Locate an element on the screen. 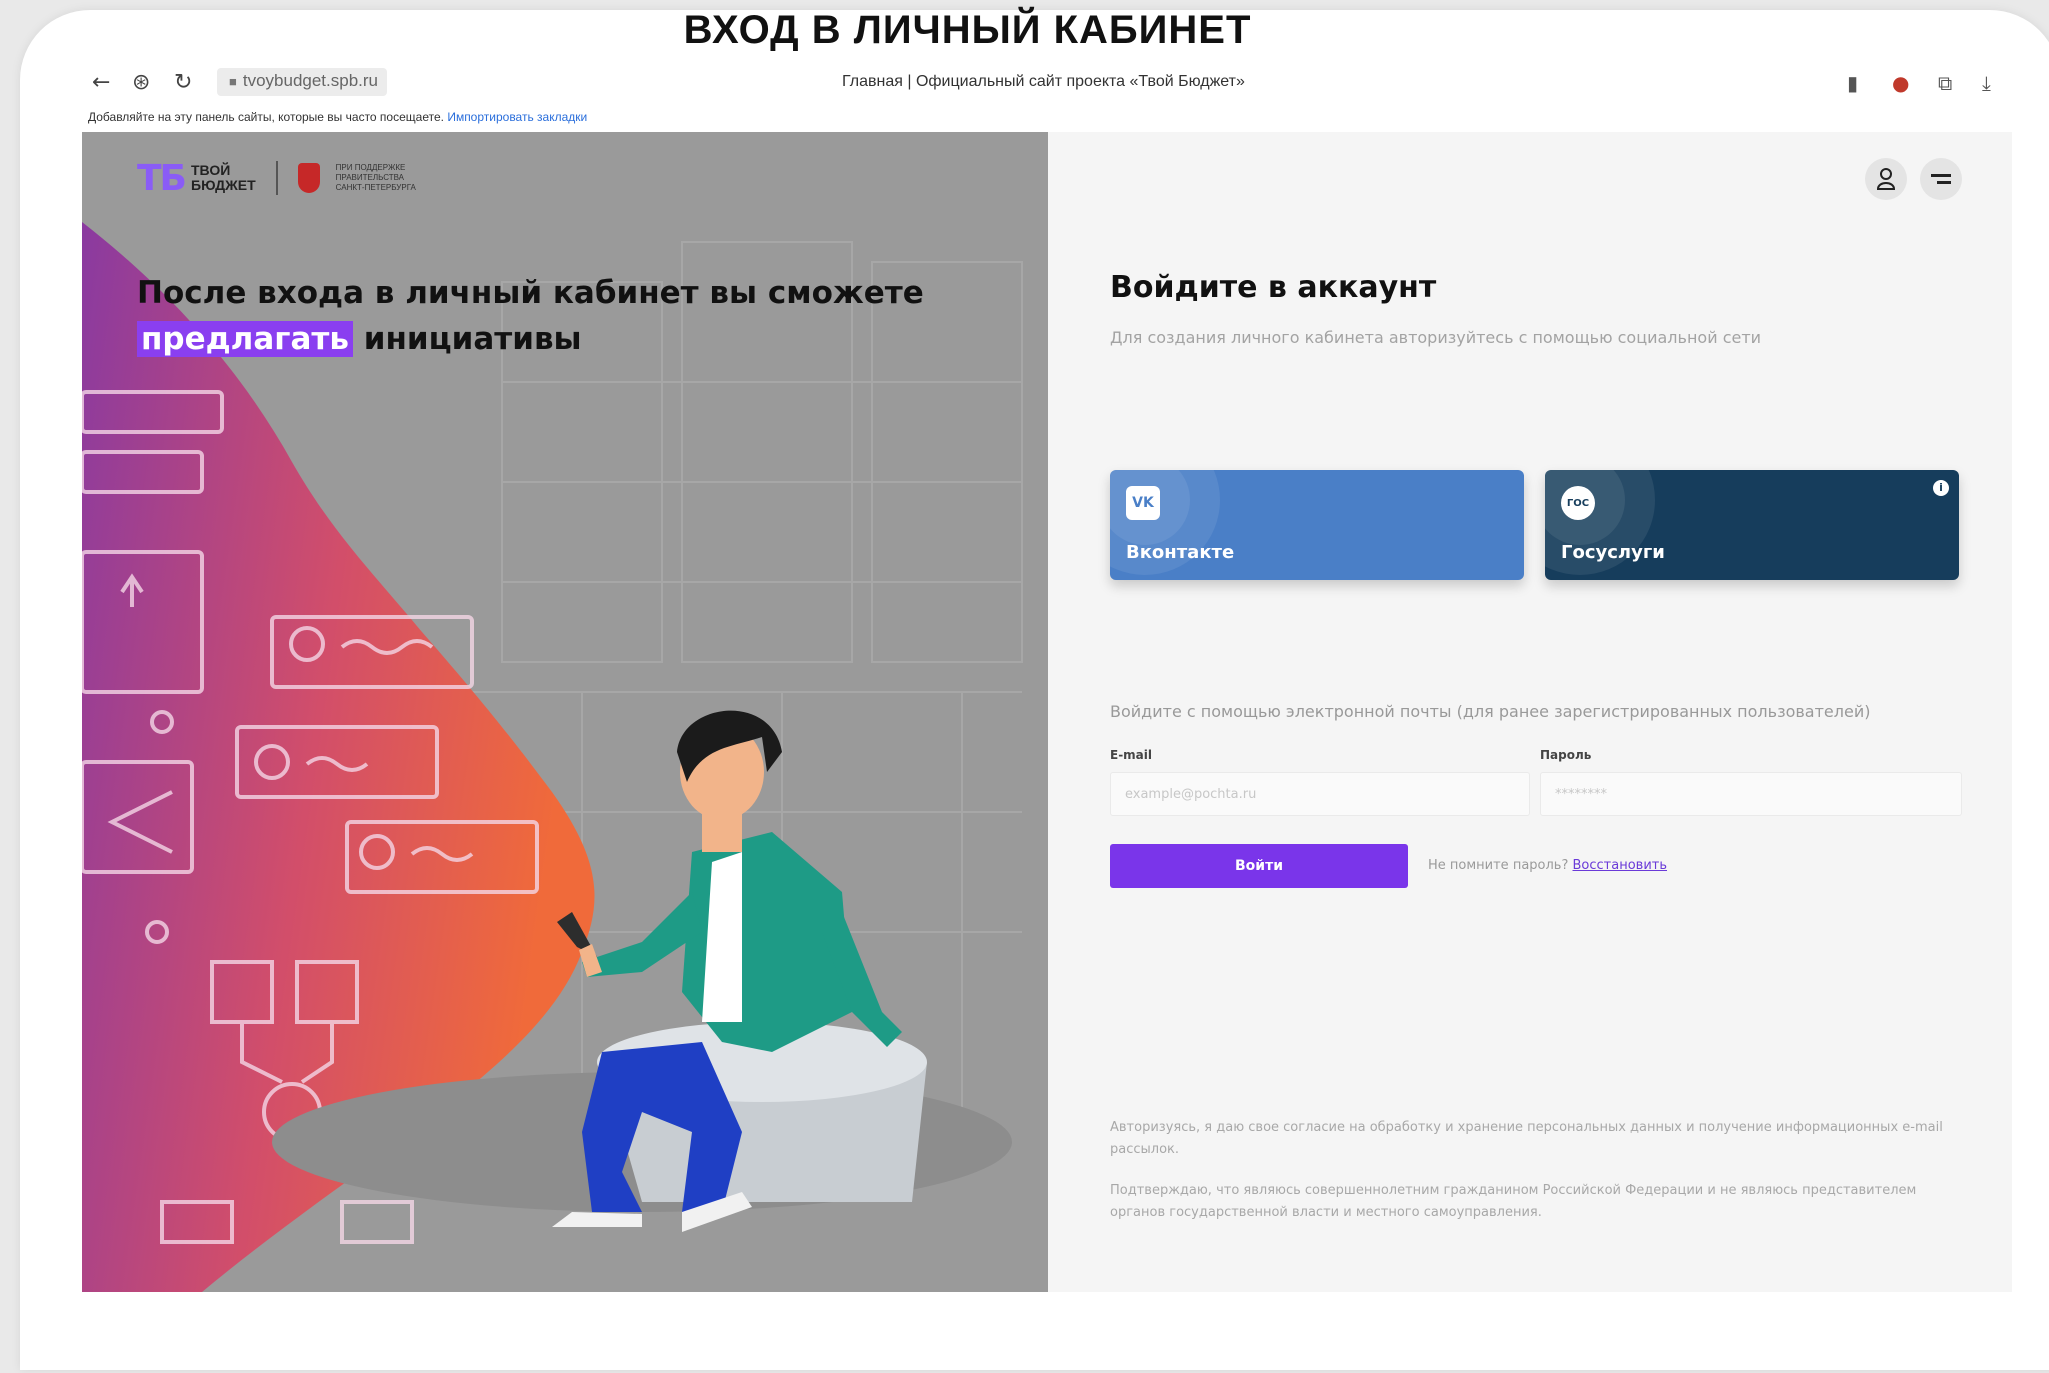 Image resolution: width=2049 pixels, height=1373 pixels. hero-rest: инициативы is located at coordinates (467, 339).